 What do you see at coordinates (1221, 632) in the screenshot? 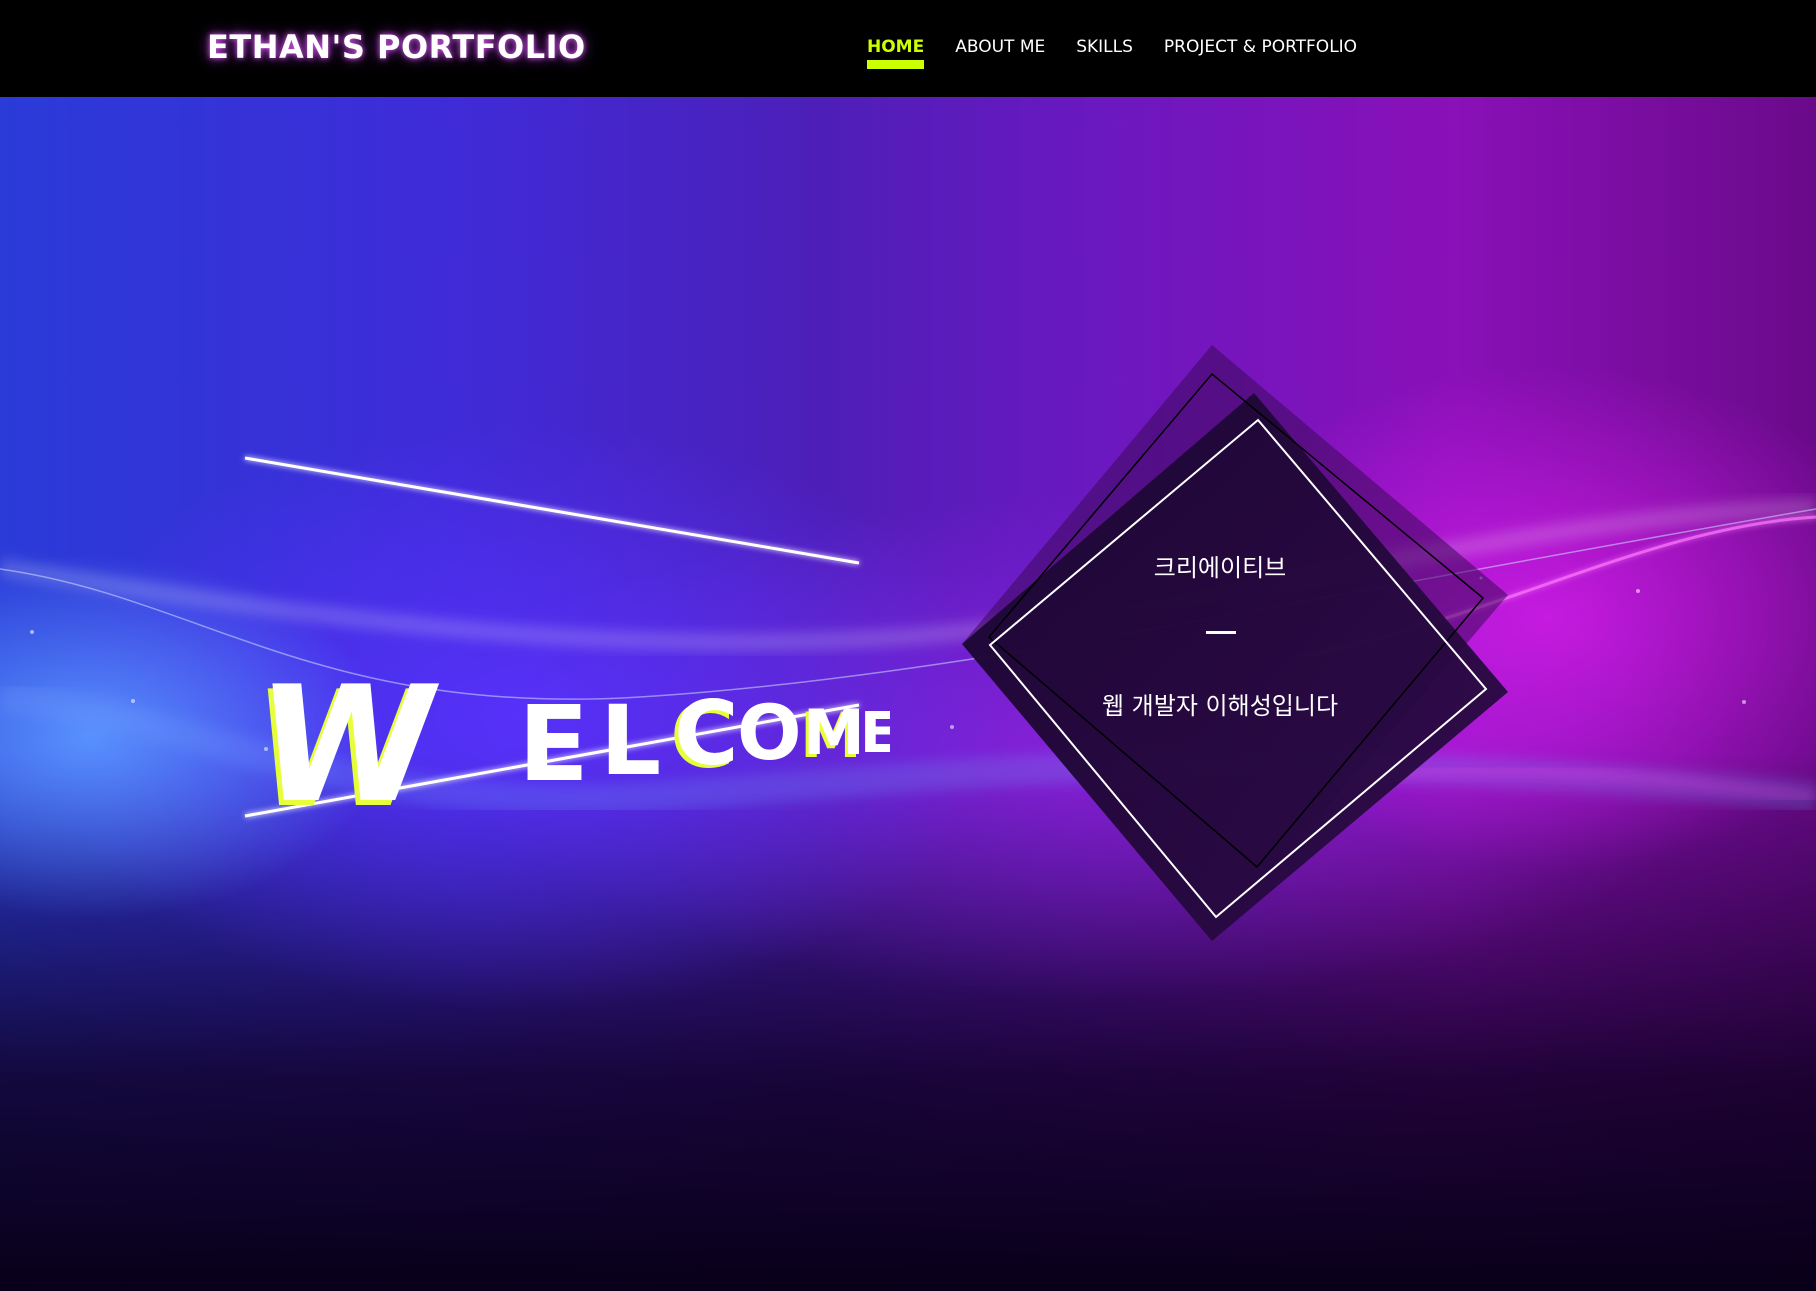
I see `diamond-dash-divider` at bounding box center [1221, 632].